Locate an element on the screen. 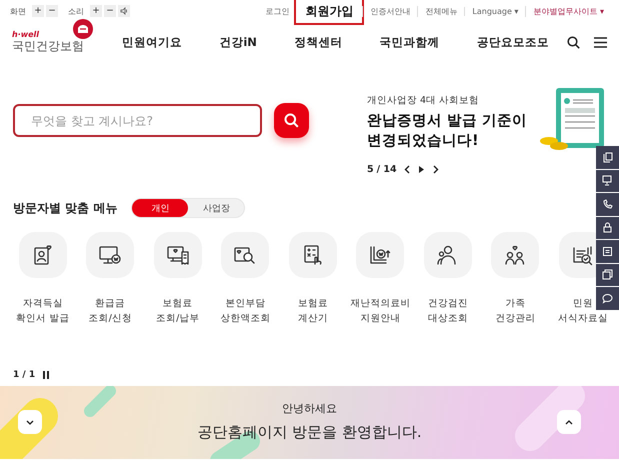 This screenshot has width=619, height=461. quick-menu-label: 보험료 계산기 is located at coordinates (313, 311).